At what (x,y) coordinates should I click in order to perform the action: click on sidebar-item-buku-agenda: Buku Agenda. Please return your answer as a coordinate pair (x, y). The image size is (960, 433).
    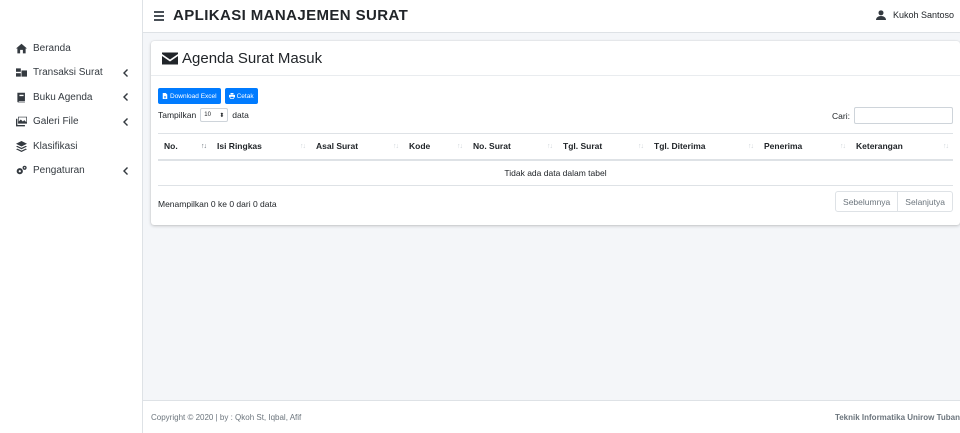
    Looking at the image, I should click on (71, 97).